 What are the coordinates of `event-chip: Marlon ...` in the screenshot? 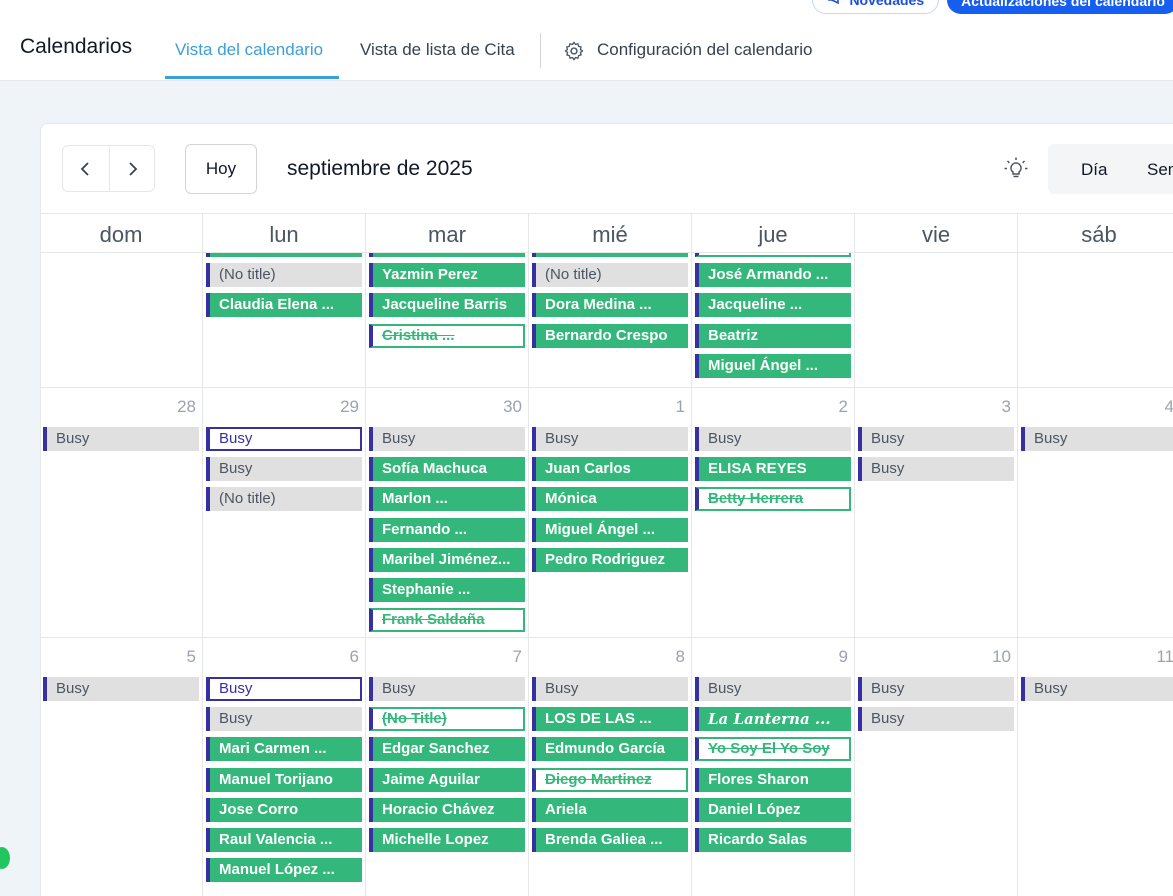 It's located at (447, 499).